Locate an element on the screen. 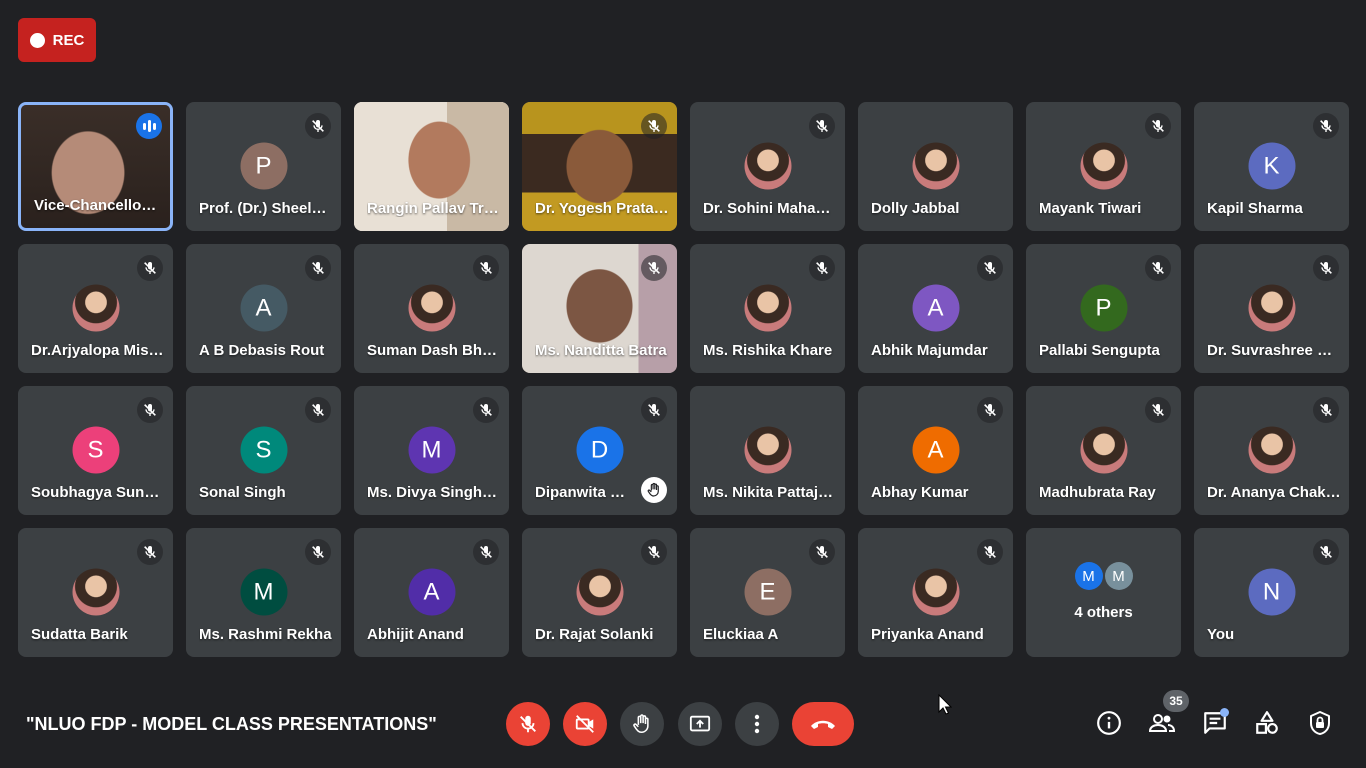 The image size is (1366, 768). participant-tile: Dr. Suvrashree Panda is located at coordinates (1271, 308).